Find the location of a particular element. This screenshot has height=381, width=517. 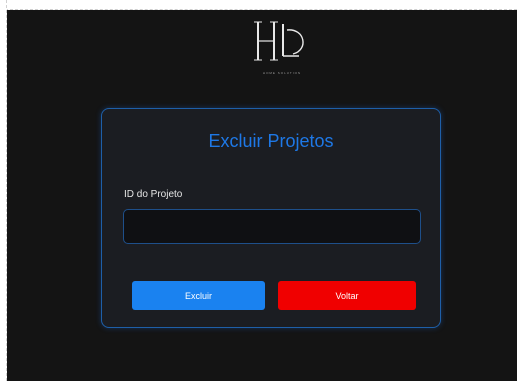

delete-button: Excluir is located at coordinates (198, 295).